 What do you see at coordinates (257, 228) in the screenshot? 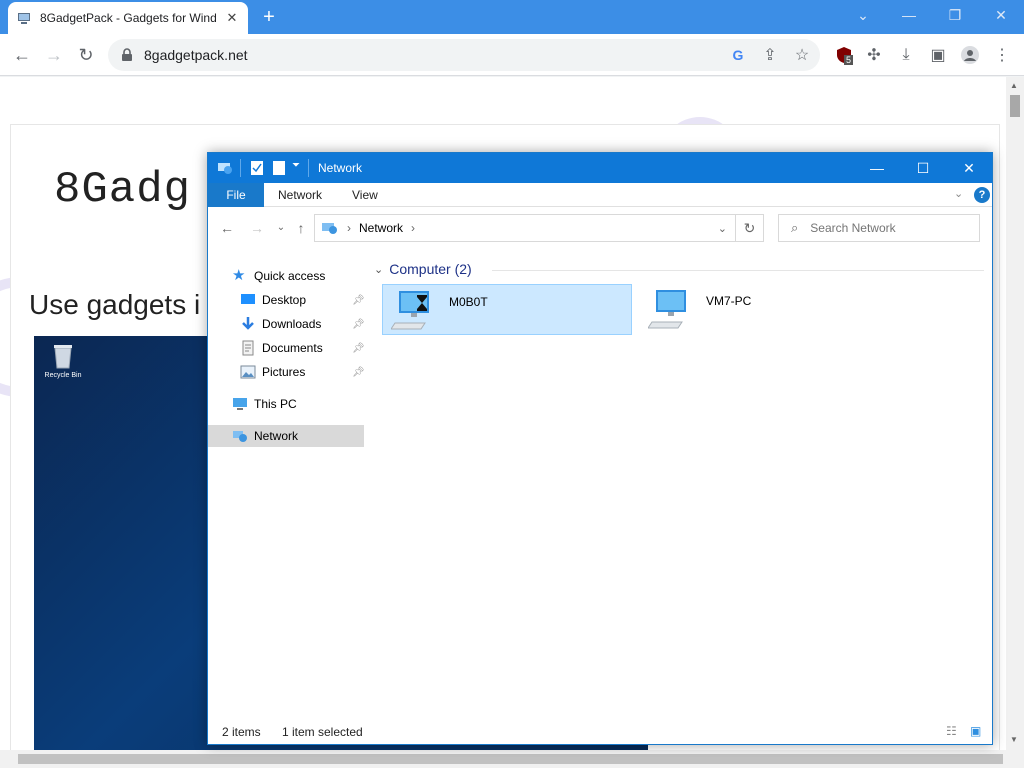
I see `forward-arrow-icon: →` at bounding box center [257, 228].